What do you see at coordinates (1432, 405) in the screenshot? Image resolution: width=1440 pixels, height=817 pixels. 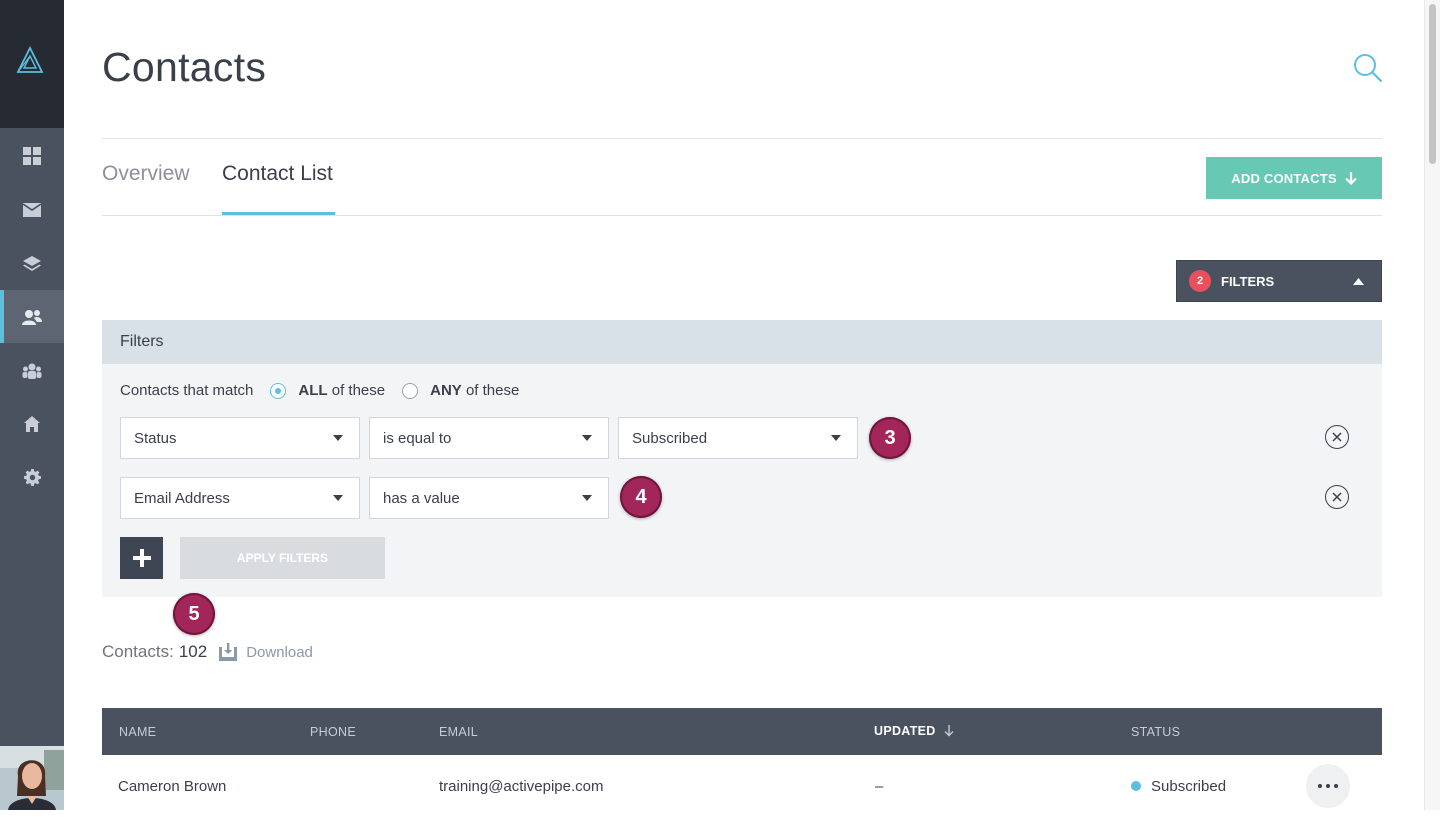 I see `page-scrollbar` at bounding box center [1432, 405].